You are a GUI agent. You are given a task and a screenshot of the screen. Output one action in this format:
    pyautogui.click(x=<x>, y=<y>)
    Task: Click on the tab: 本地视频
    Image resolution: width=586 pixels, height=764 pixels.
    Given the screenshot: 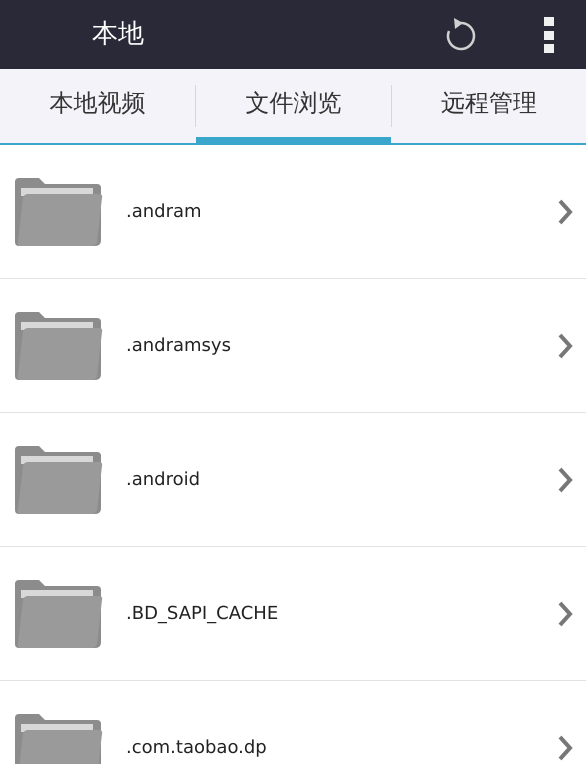 What is the action you would take?
    pyautogui.click(x=98, y=106)
    